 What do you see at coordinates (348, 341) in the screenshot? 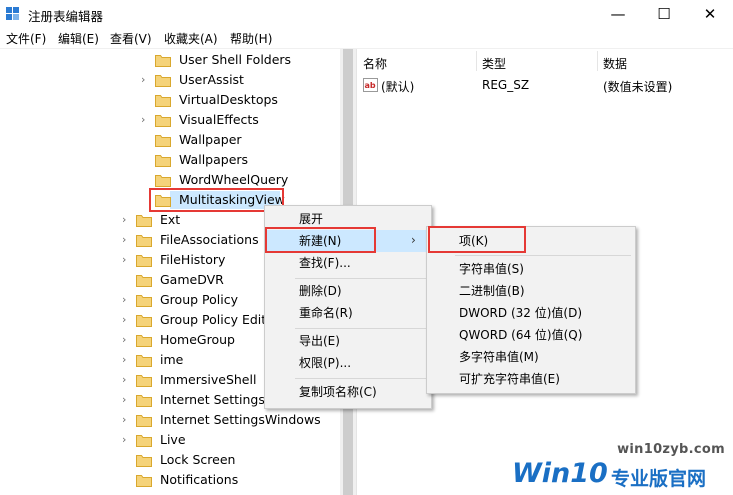
I see `context-menu-export: 导出(E)` at bounding box center [348, 341].